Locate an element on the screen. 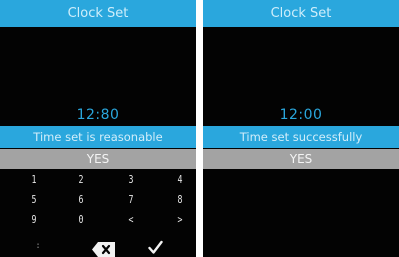 The width and height of the screenshot is (399, 257). key-2: 2 is located at coordinates (81, 179).